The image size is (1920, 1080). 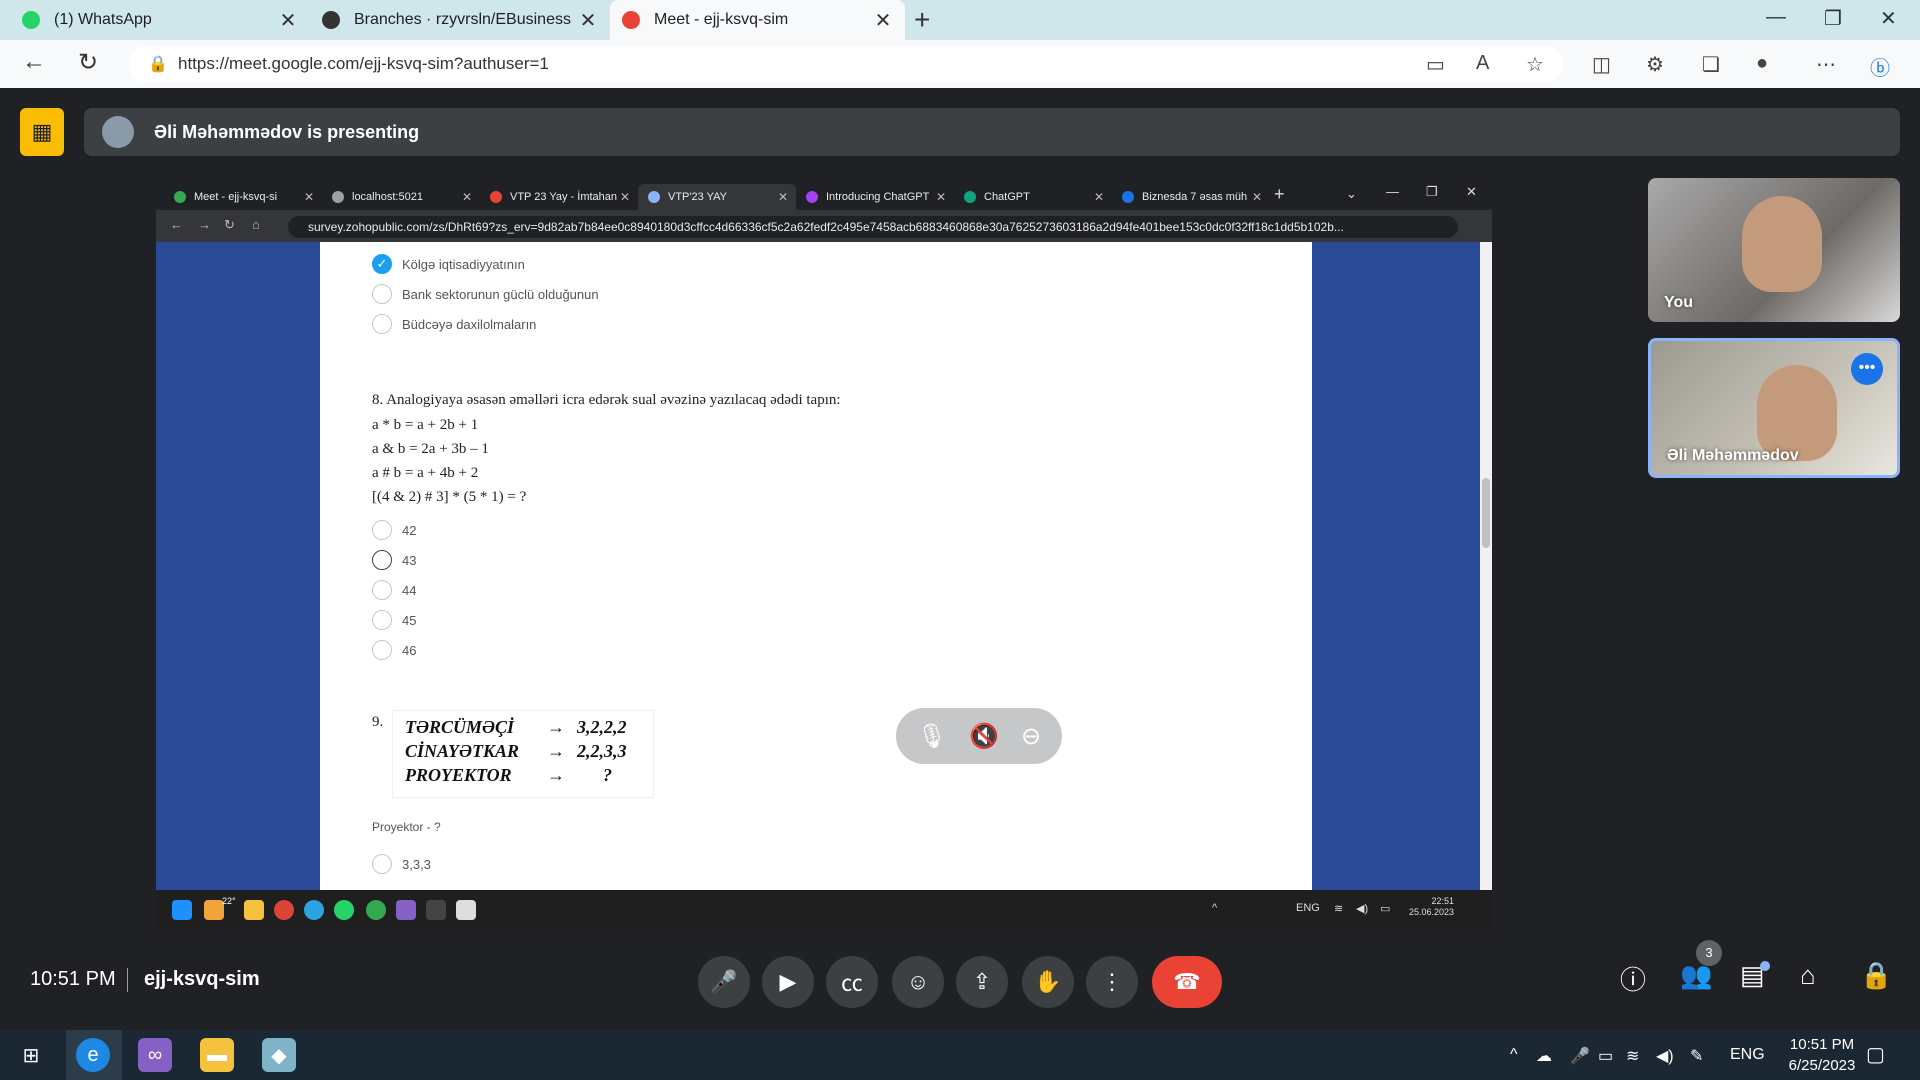 I want to click on host-controls-icon: 🔒, so click(x=1876, y=975).